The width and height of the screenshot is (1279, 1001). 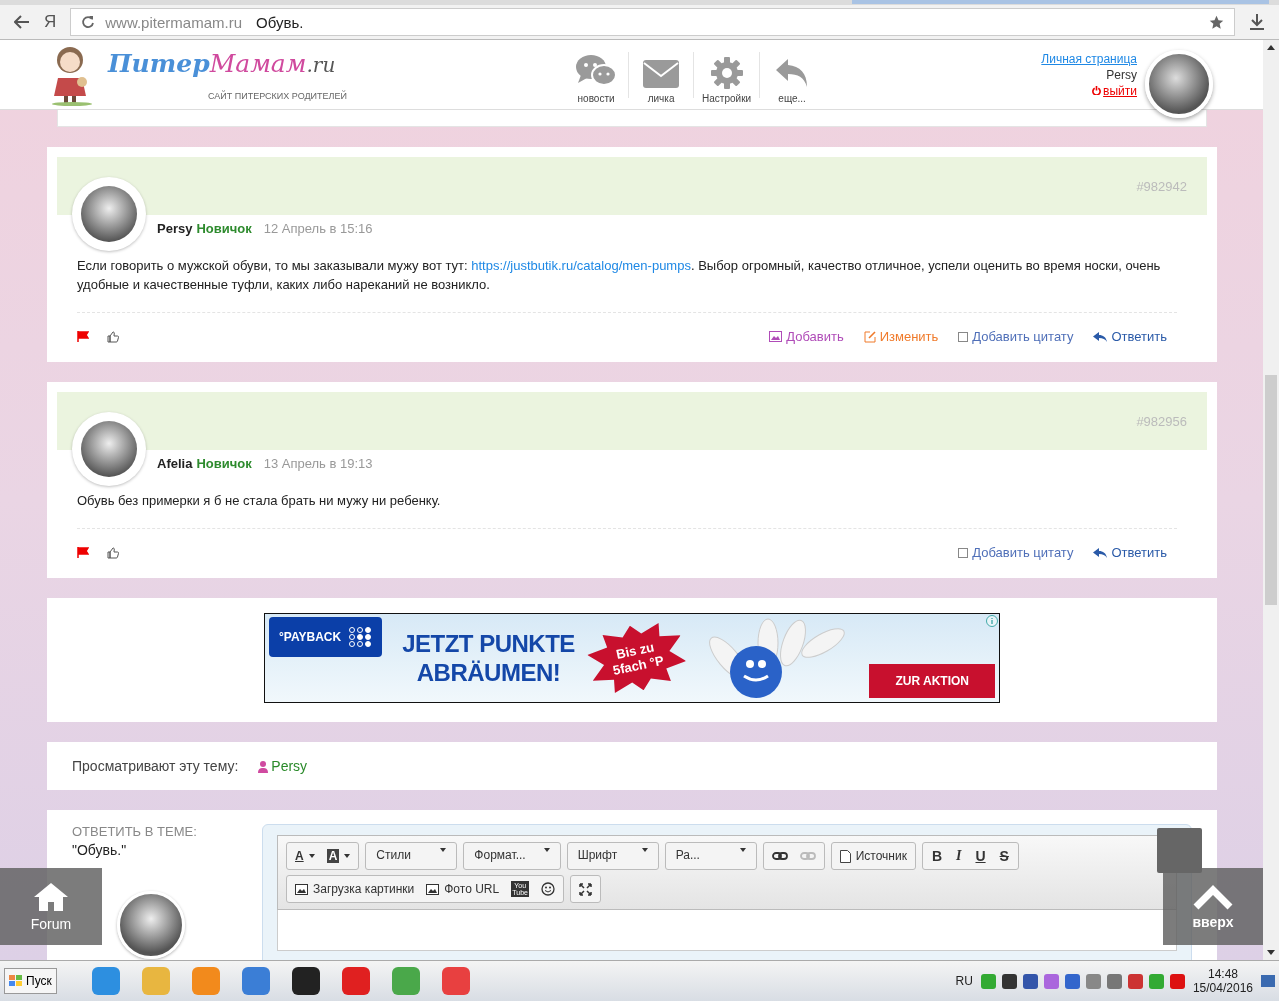 I want to click on settings-icon, so click(x=726, y=72).